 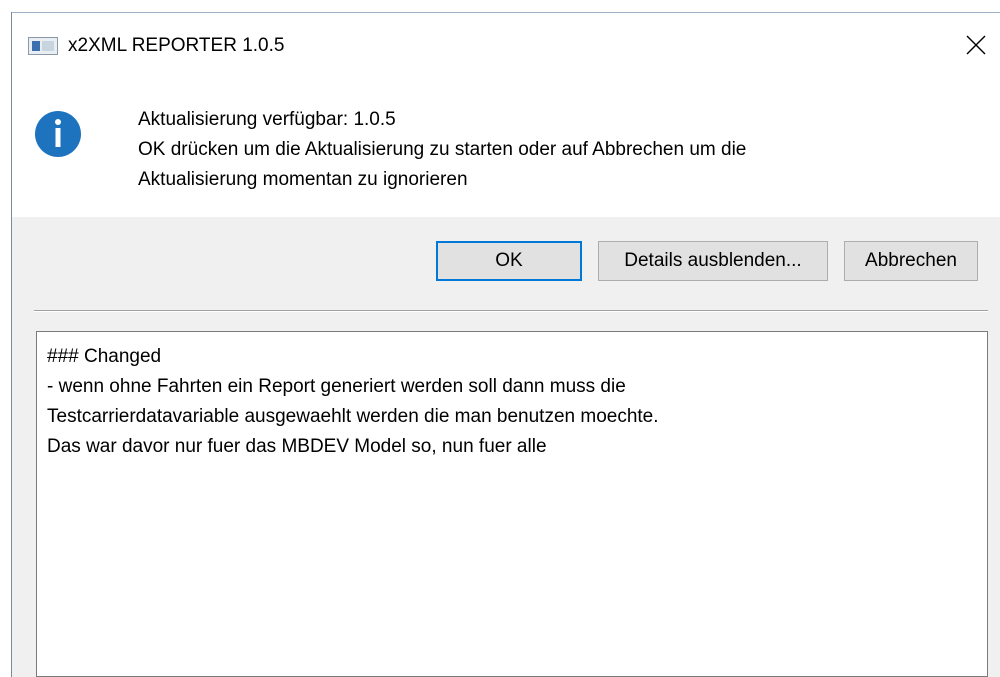 What do you see at coordinates (911, 261) in the screenshot?
I see `cancel-button: Abbrechen` at bounding box center [911, 261].